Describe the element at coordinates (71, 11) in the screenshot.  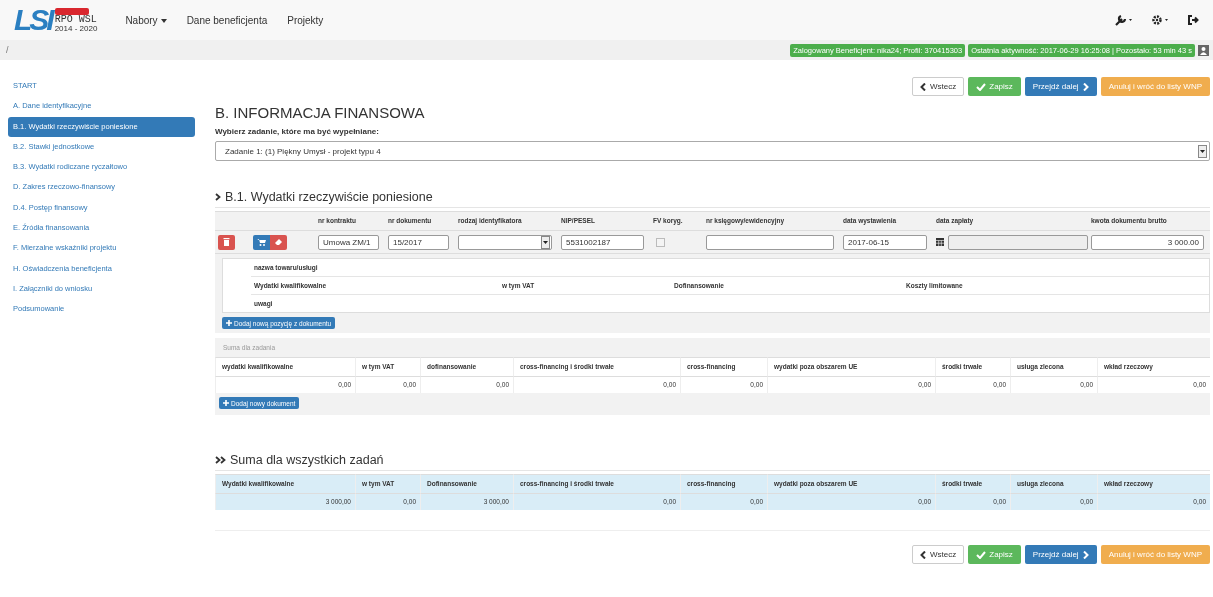
I see `ribbon-icon` at that location.